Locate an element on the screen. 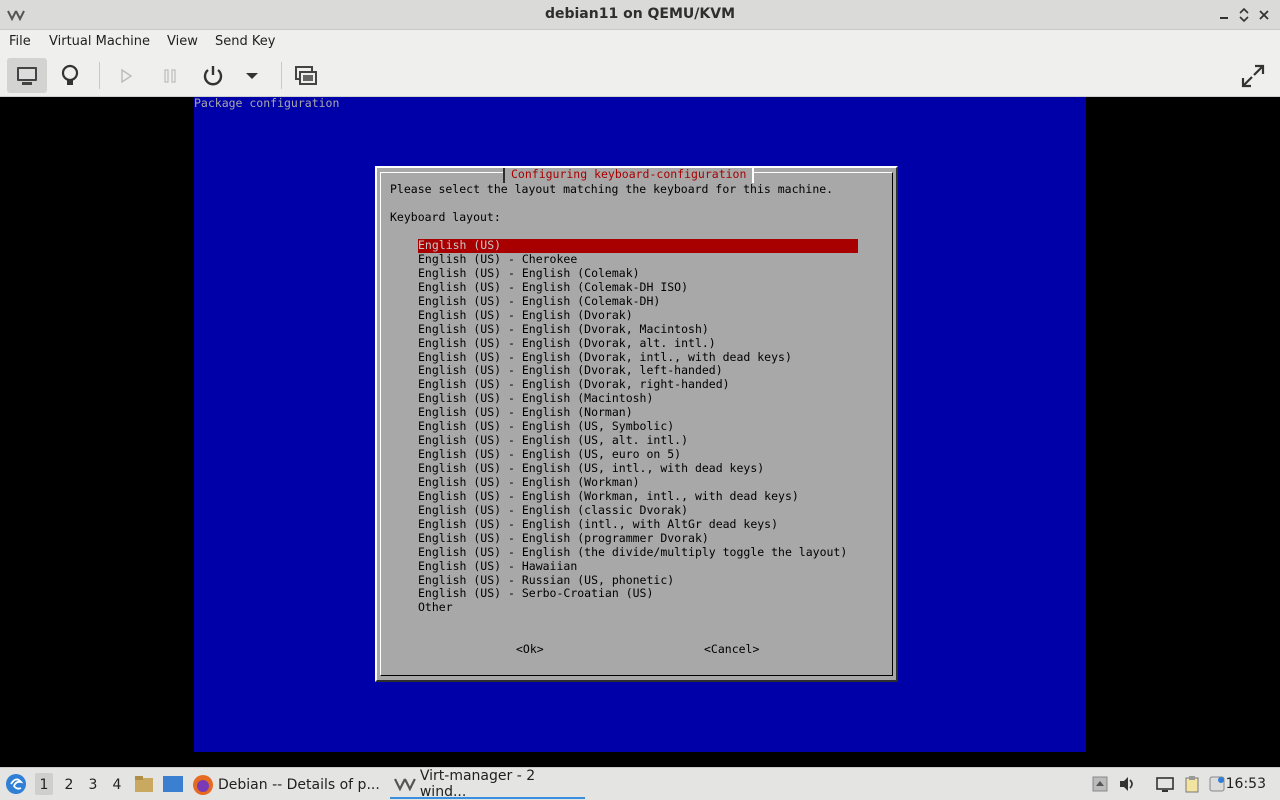 This screenshot has height=800, width=1280. fullscreen-icon is located at coordinates (1253, 75).